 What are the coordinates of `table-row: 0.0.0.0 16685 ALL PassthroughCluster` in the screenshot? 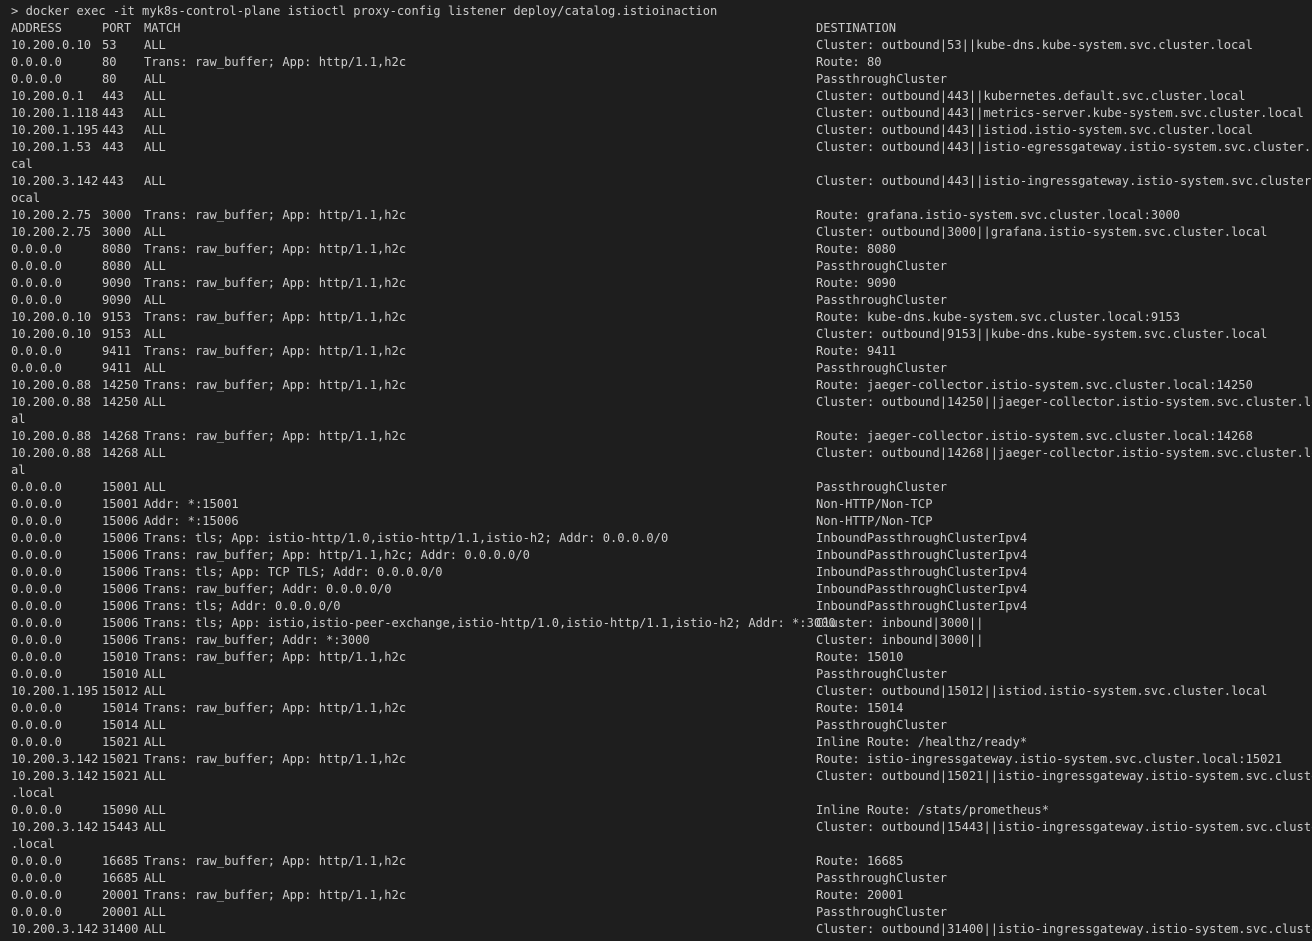 It's located at (656, 878).